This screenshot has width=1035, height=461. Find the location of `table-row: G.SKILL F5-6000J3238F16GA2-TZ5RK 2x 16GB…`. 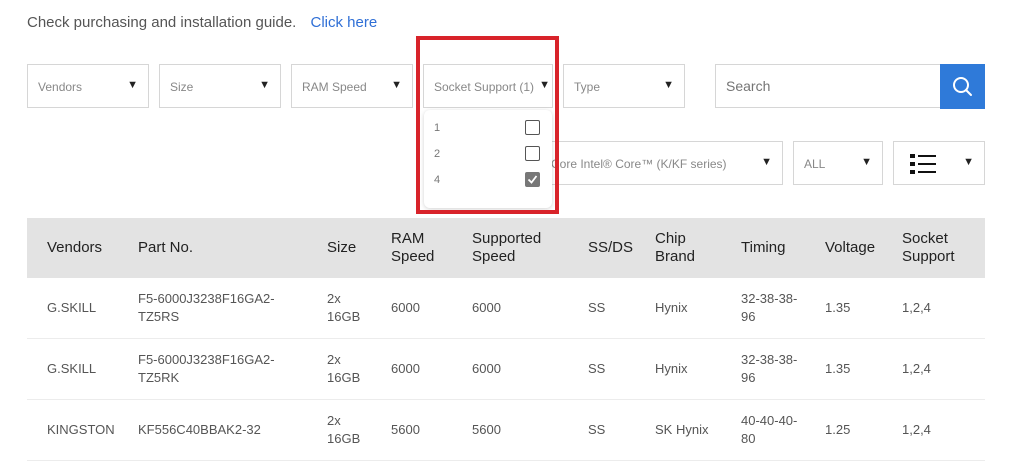

table-row: G.SKILL F5-6000J3238F16GA2-TZ5RK 2x 16GB… is located at coordinates (506, 369).